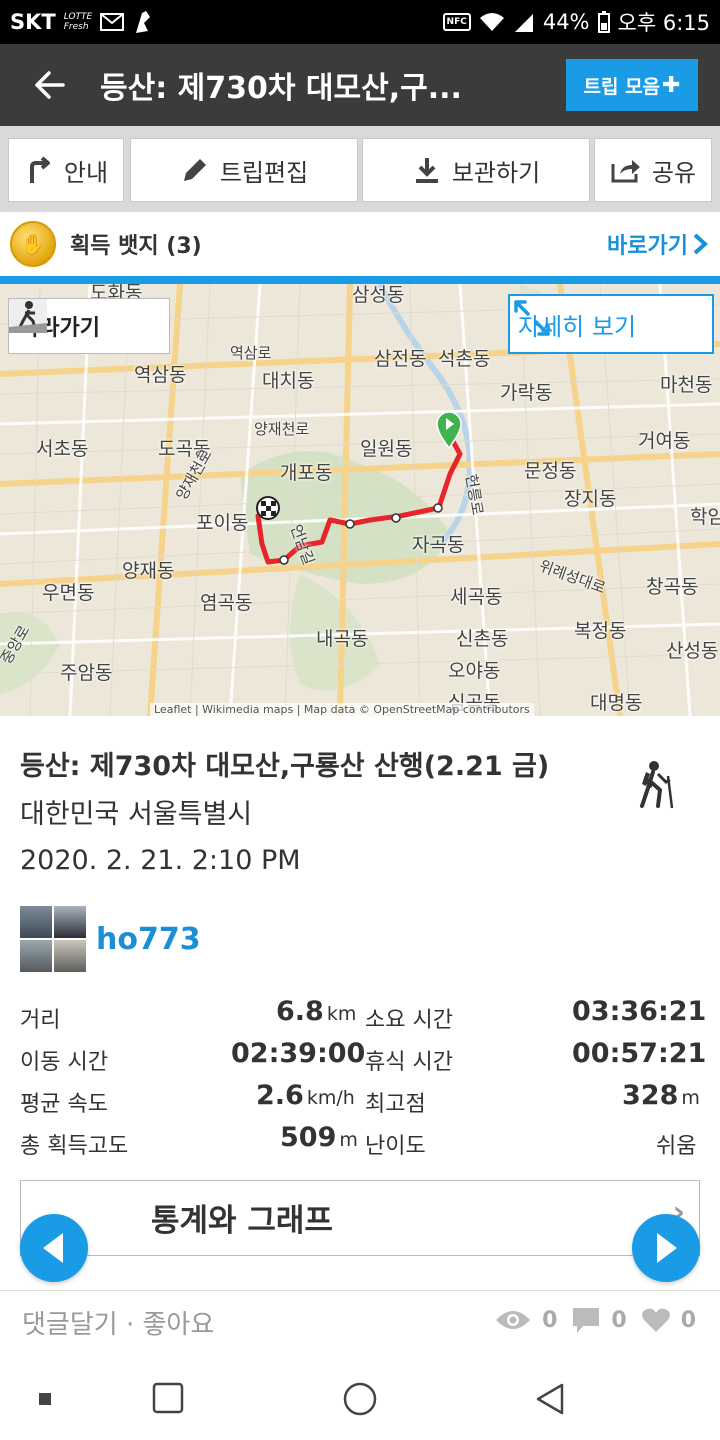 The width and height of the screenshot is (720, 1440). Describe the element at coordinates (639, 1011) in the screenshot. I see `duration-value: 03:36:21` at that location.